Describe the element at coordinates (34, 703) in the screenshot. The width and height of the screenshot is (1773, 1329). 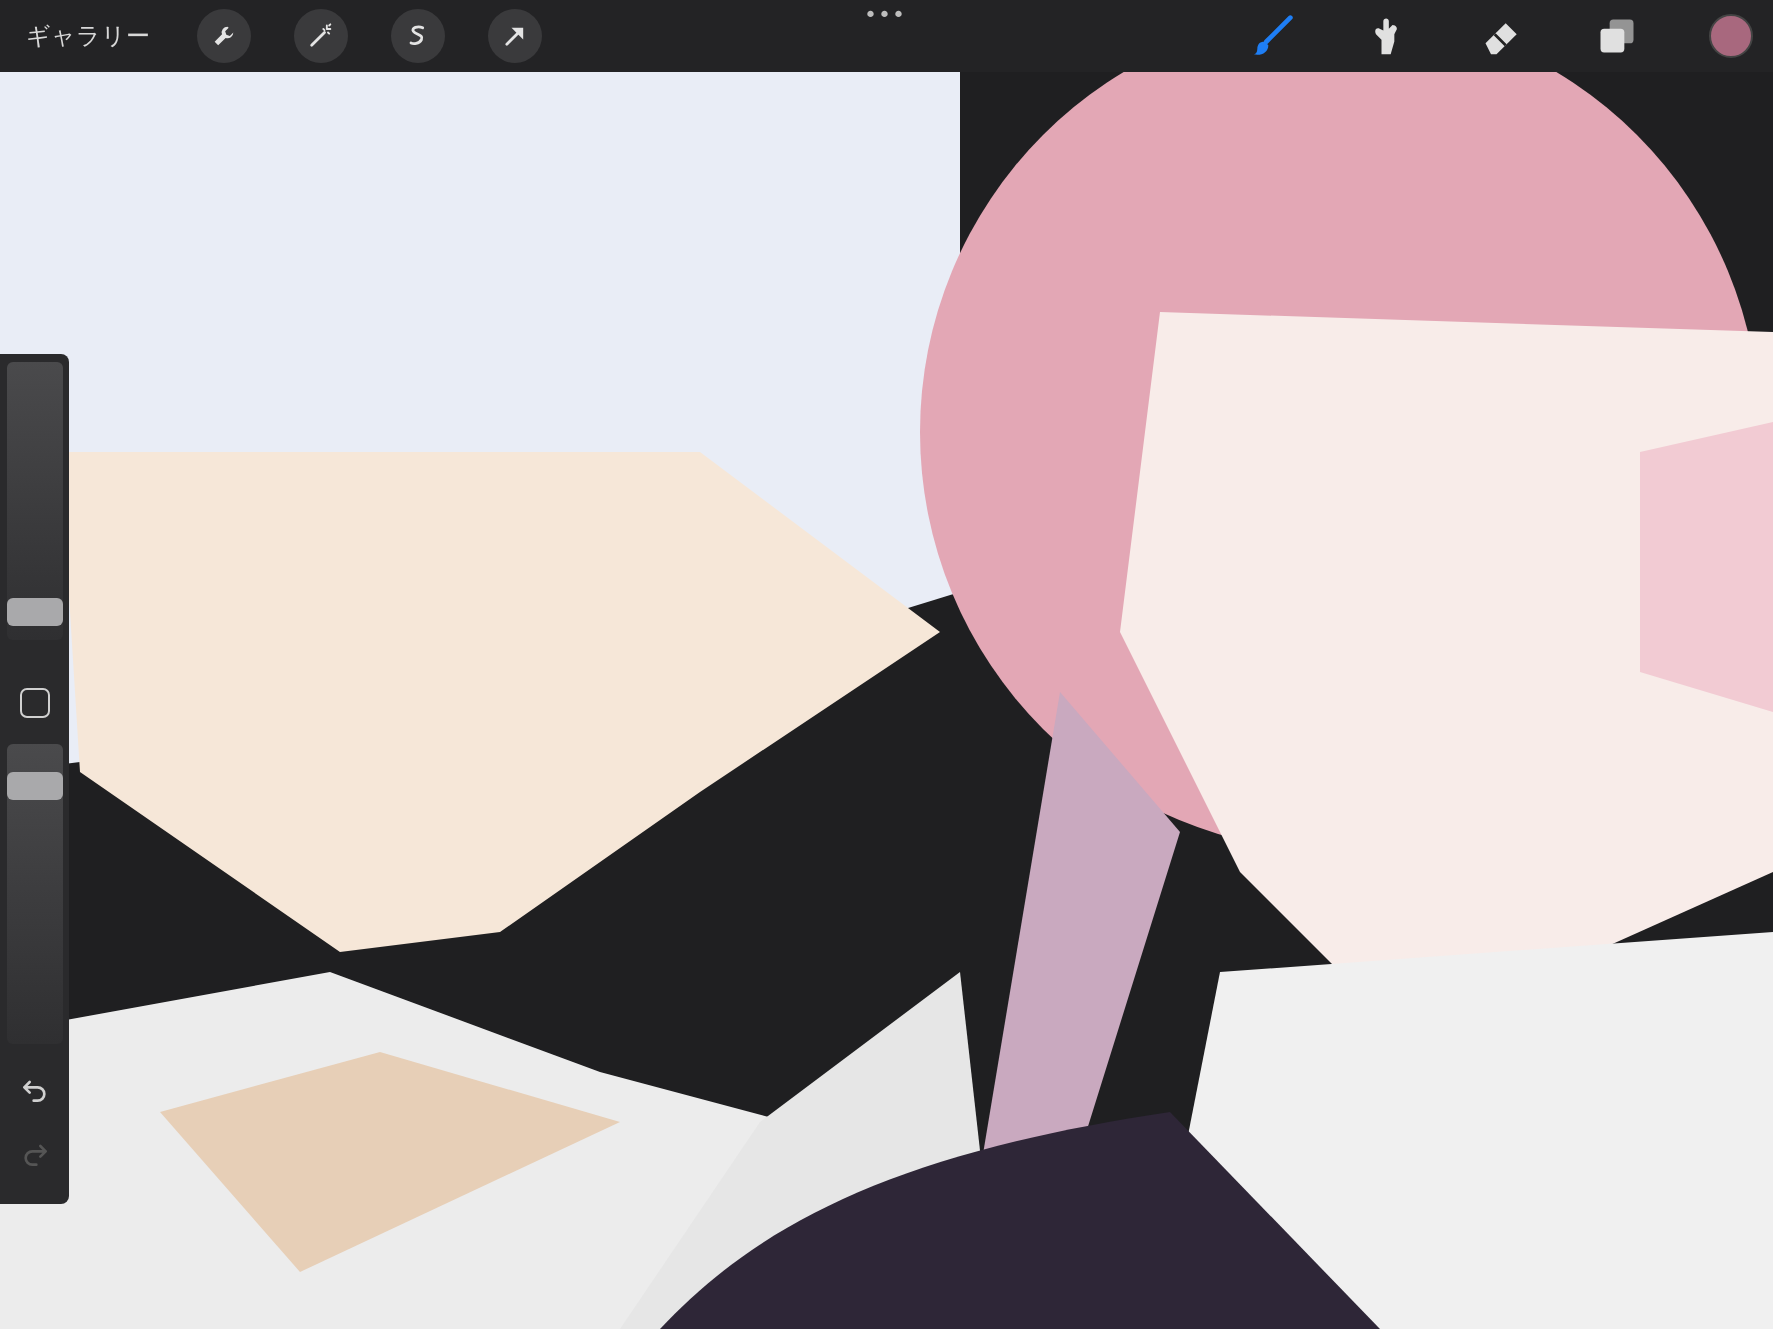
I see `square-button` at that location.